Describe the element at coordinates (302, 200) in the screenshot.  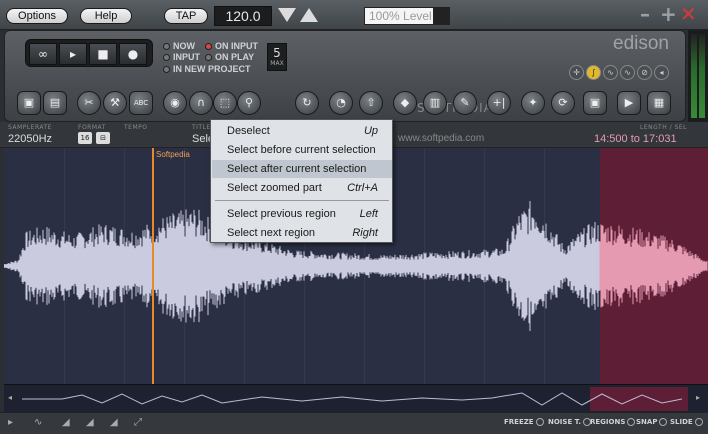
I see `menu-separator` at that location.